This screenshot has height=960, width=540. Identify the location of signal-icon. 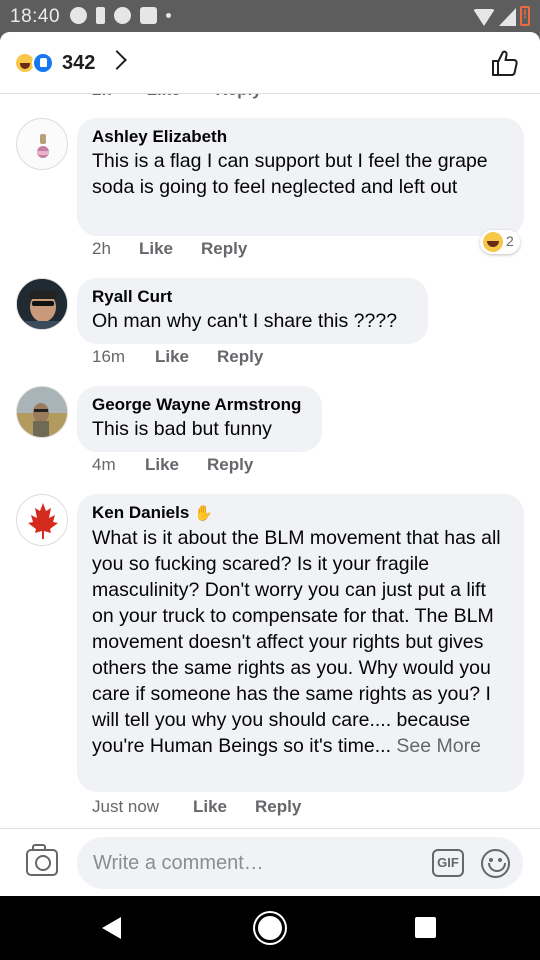
(507, 17).